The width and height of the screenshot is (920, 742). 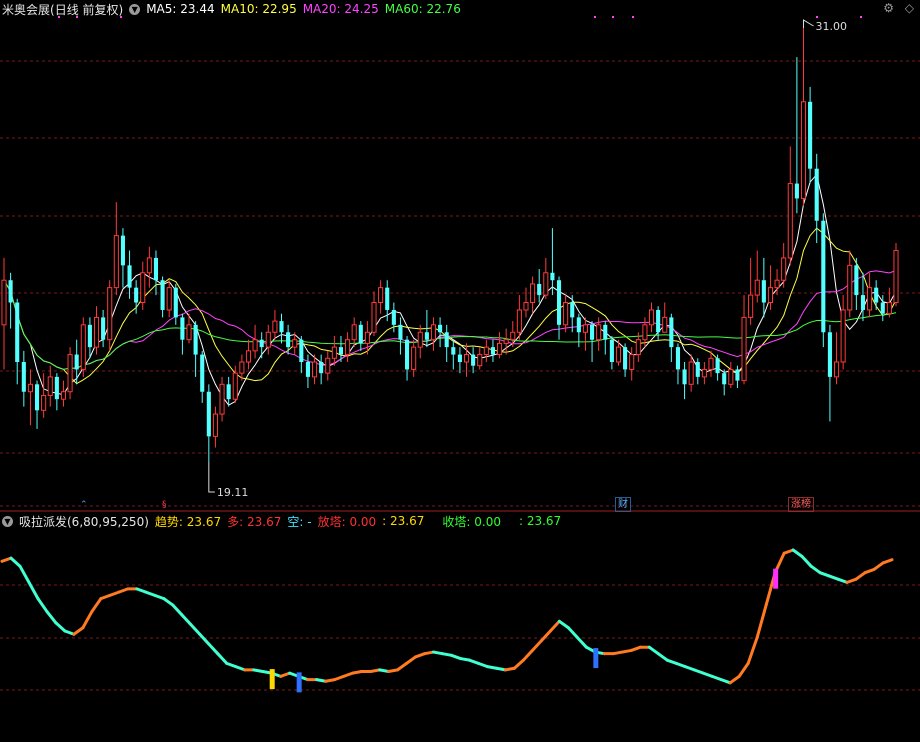 I want to click on duo-value: 多: 23.67, so click(x=254, y=521).